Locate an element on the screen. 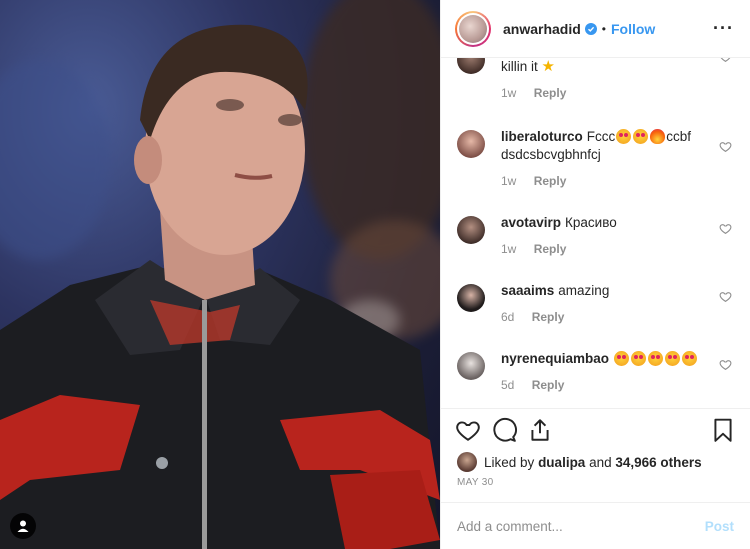 This screenshot has width=750, height=549. comment-icon is located at coordinates (504, 430).